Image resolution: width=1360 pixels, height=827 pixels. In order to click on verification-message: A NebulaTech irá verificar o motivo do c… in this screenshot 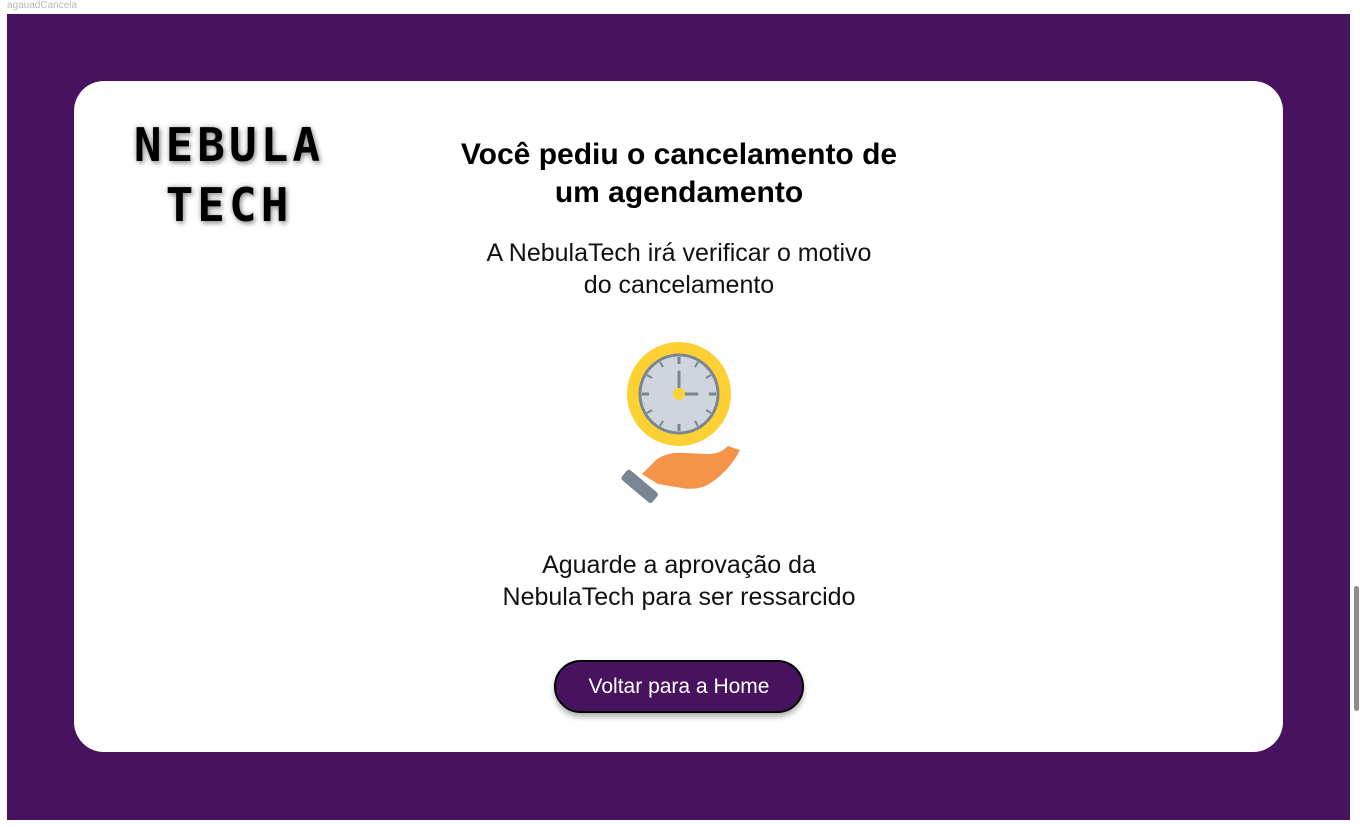, I will do `click(679, 269)`.